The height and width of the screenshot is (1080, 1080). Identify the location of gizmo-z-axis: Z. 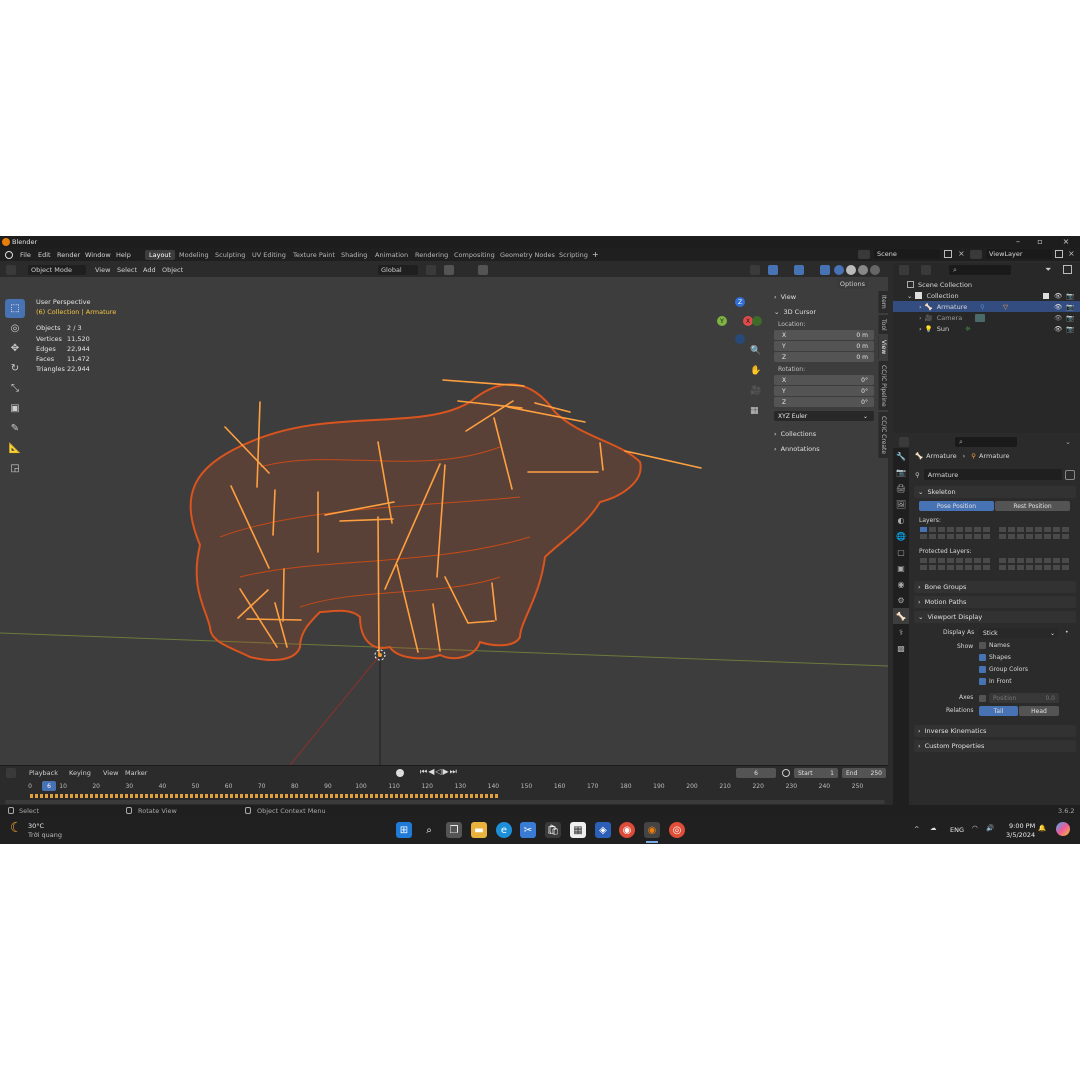
(740, 302).